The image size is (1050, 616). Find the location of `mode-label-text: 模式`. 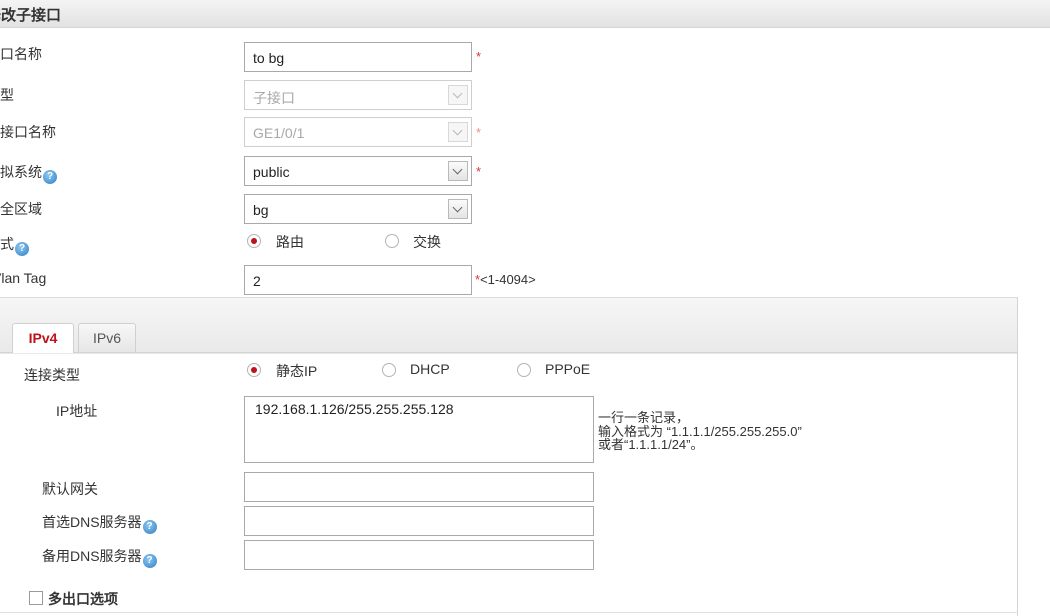

mode-label-text: 模式 is located at coordinates (7, 244).